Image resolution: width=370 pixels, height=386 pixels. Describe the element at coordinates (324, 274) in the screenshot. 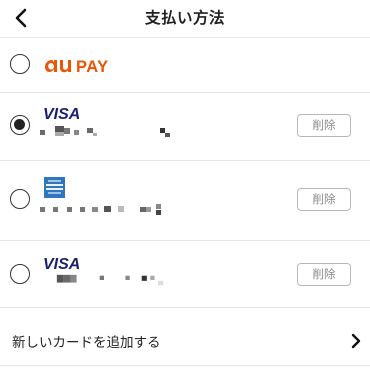

I see `delete-button-visa-2: 削除` at that location.